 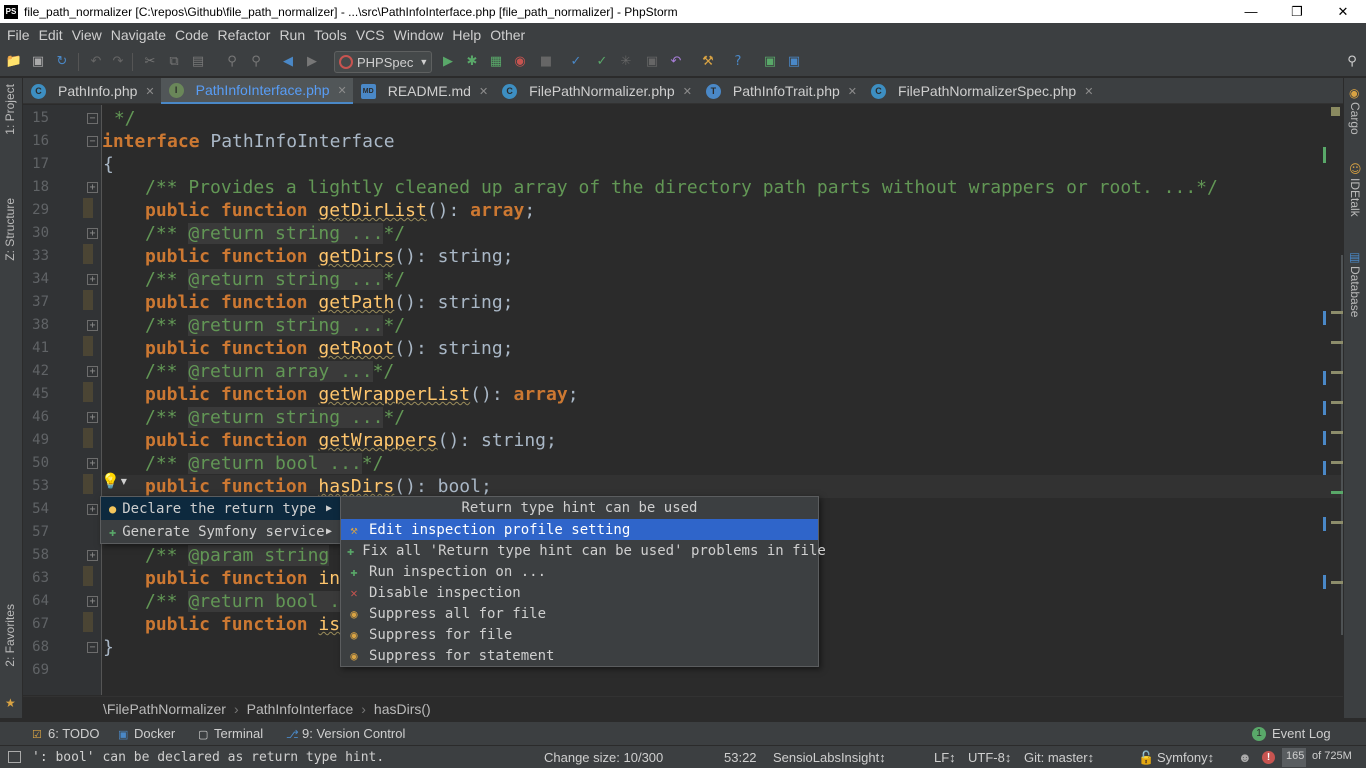 I want to click on structure-tool-tab: Z: Structure, so click(x=10, y=229).